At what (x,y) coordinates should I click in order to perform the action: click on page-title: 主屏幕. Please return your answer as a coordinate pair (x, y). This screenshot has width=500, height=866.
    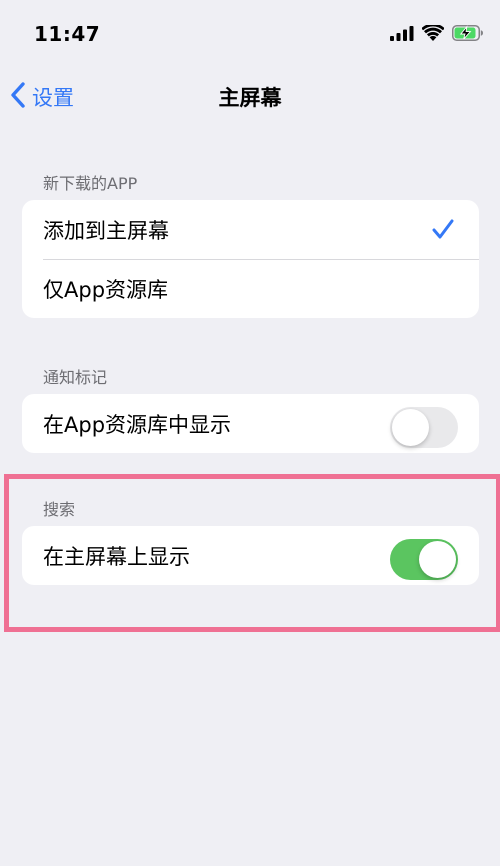
    Looking at the image, I should click on (250, 98).